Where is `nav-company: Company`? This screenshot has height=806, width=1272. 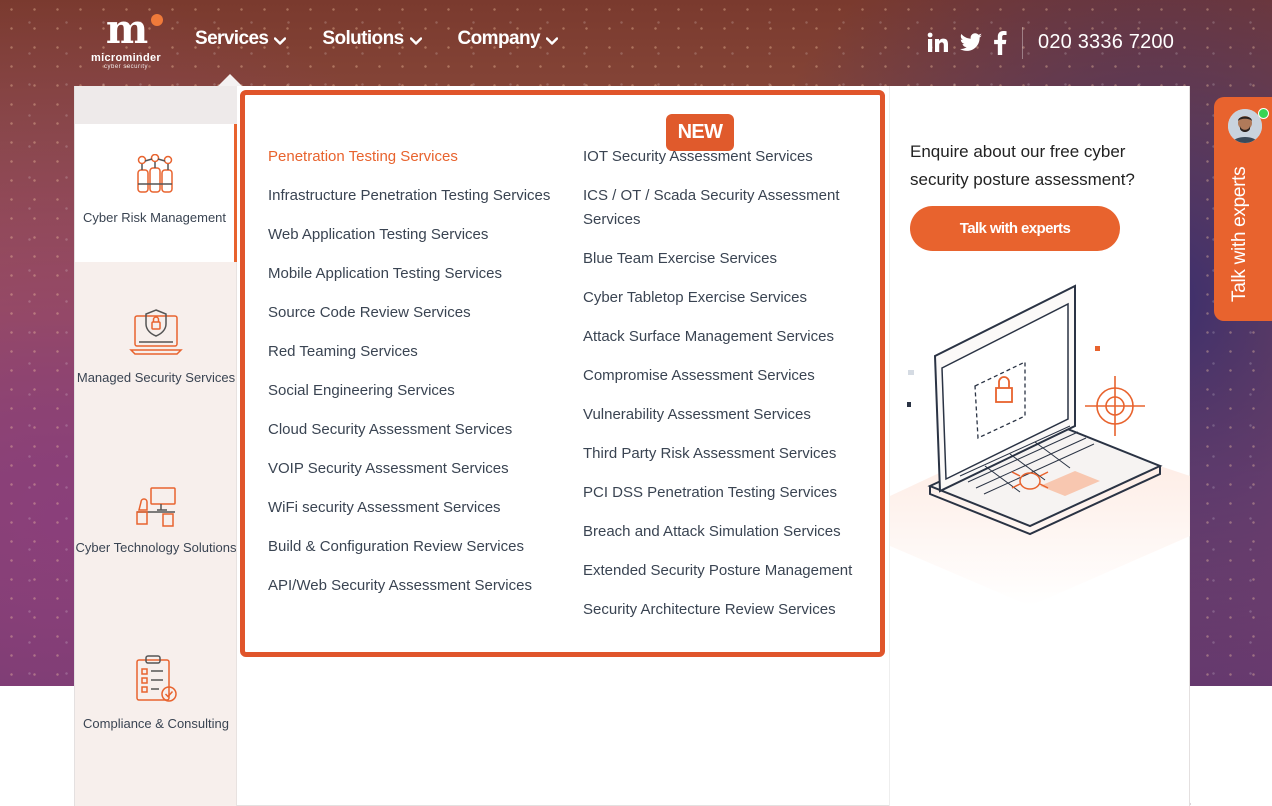 nav-company: Company is located at coordinates (508, 39).